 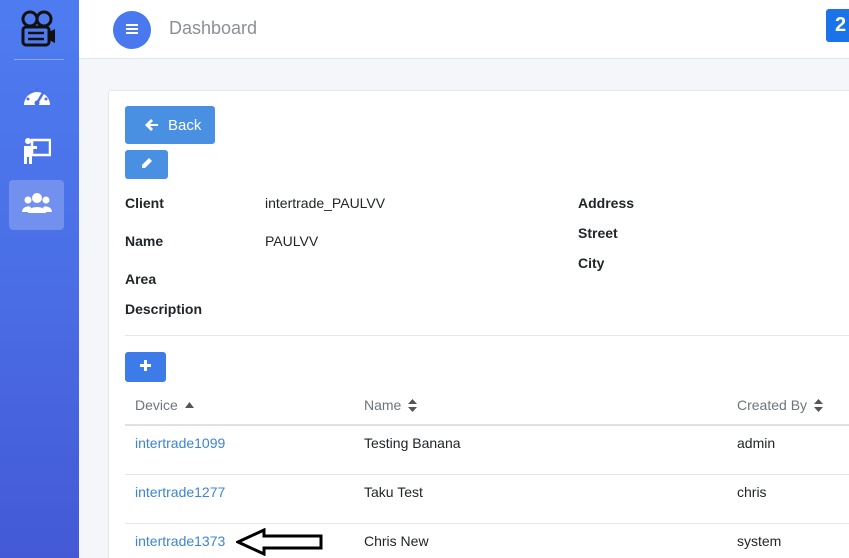 I want to click on device-created-by: system, so click(x=759, y=541).